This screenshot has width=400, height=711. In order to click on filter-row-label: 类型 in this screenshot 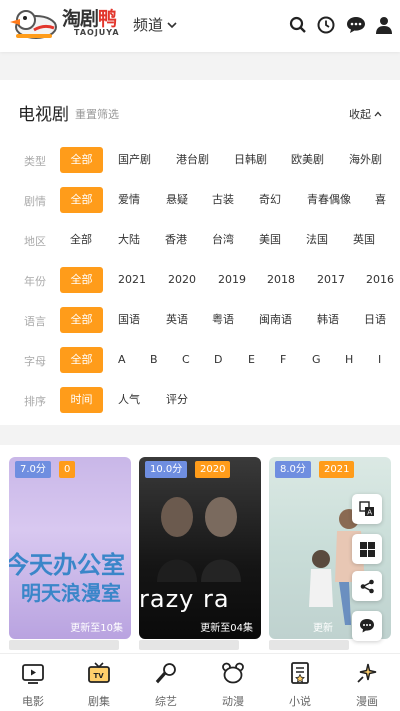, I will do `click(35, 161)`.